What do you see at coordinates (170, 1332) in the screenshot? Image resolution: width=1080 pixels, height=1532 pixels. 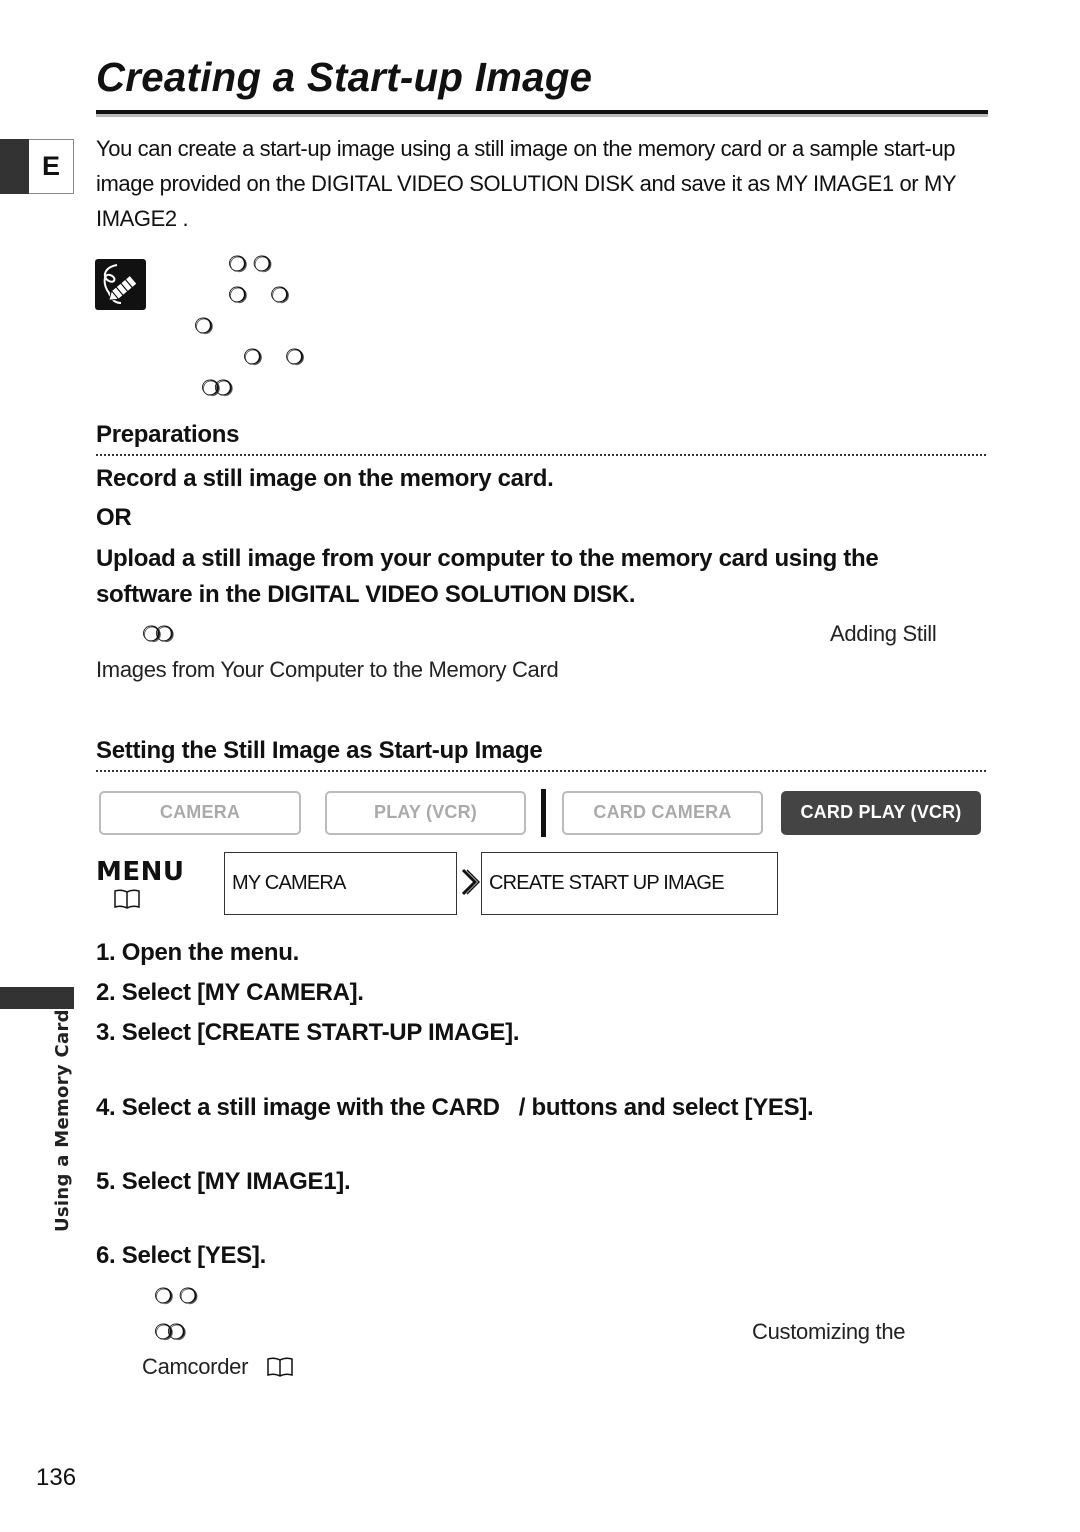 I see `after-steps-glyph-2: ❍❍` at bounding box center [170, 1332].